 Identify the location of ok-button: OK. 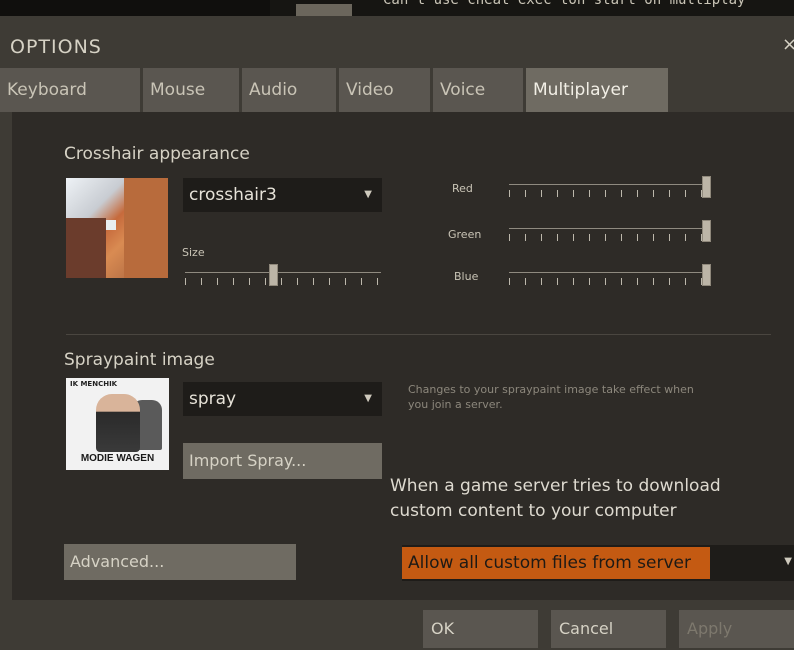
(480, 629).